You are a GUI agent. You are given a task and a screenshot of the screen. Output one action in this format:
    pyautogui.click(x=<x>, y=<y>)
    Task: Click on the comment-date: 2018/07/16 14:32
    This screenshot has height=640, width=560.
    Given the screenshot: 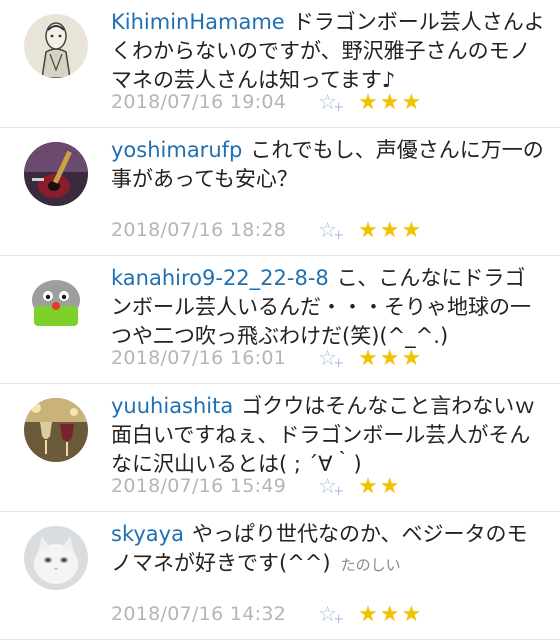 What is the action you would take?
    pyautogui.click(x=199, y=614)
    